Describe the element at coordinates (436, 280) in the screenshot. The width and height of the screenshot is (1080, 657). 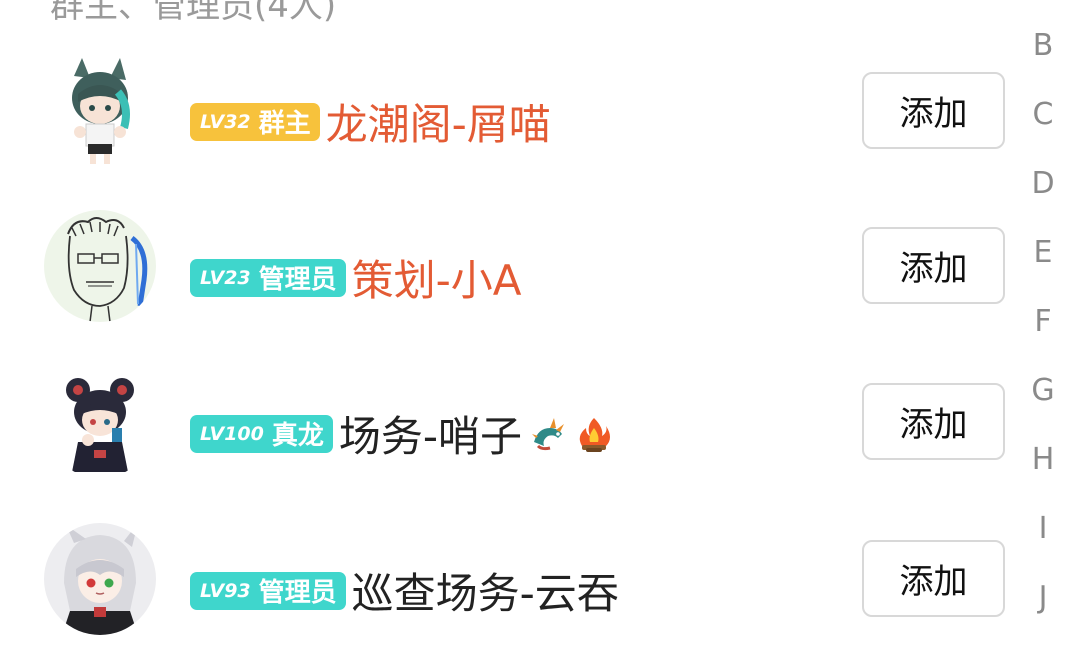
I see `member-name: 策划-小A` at that location.